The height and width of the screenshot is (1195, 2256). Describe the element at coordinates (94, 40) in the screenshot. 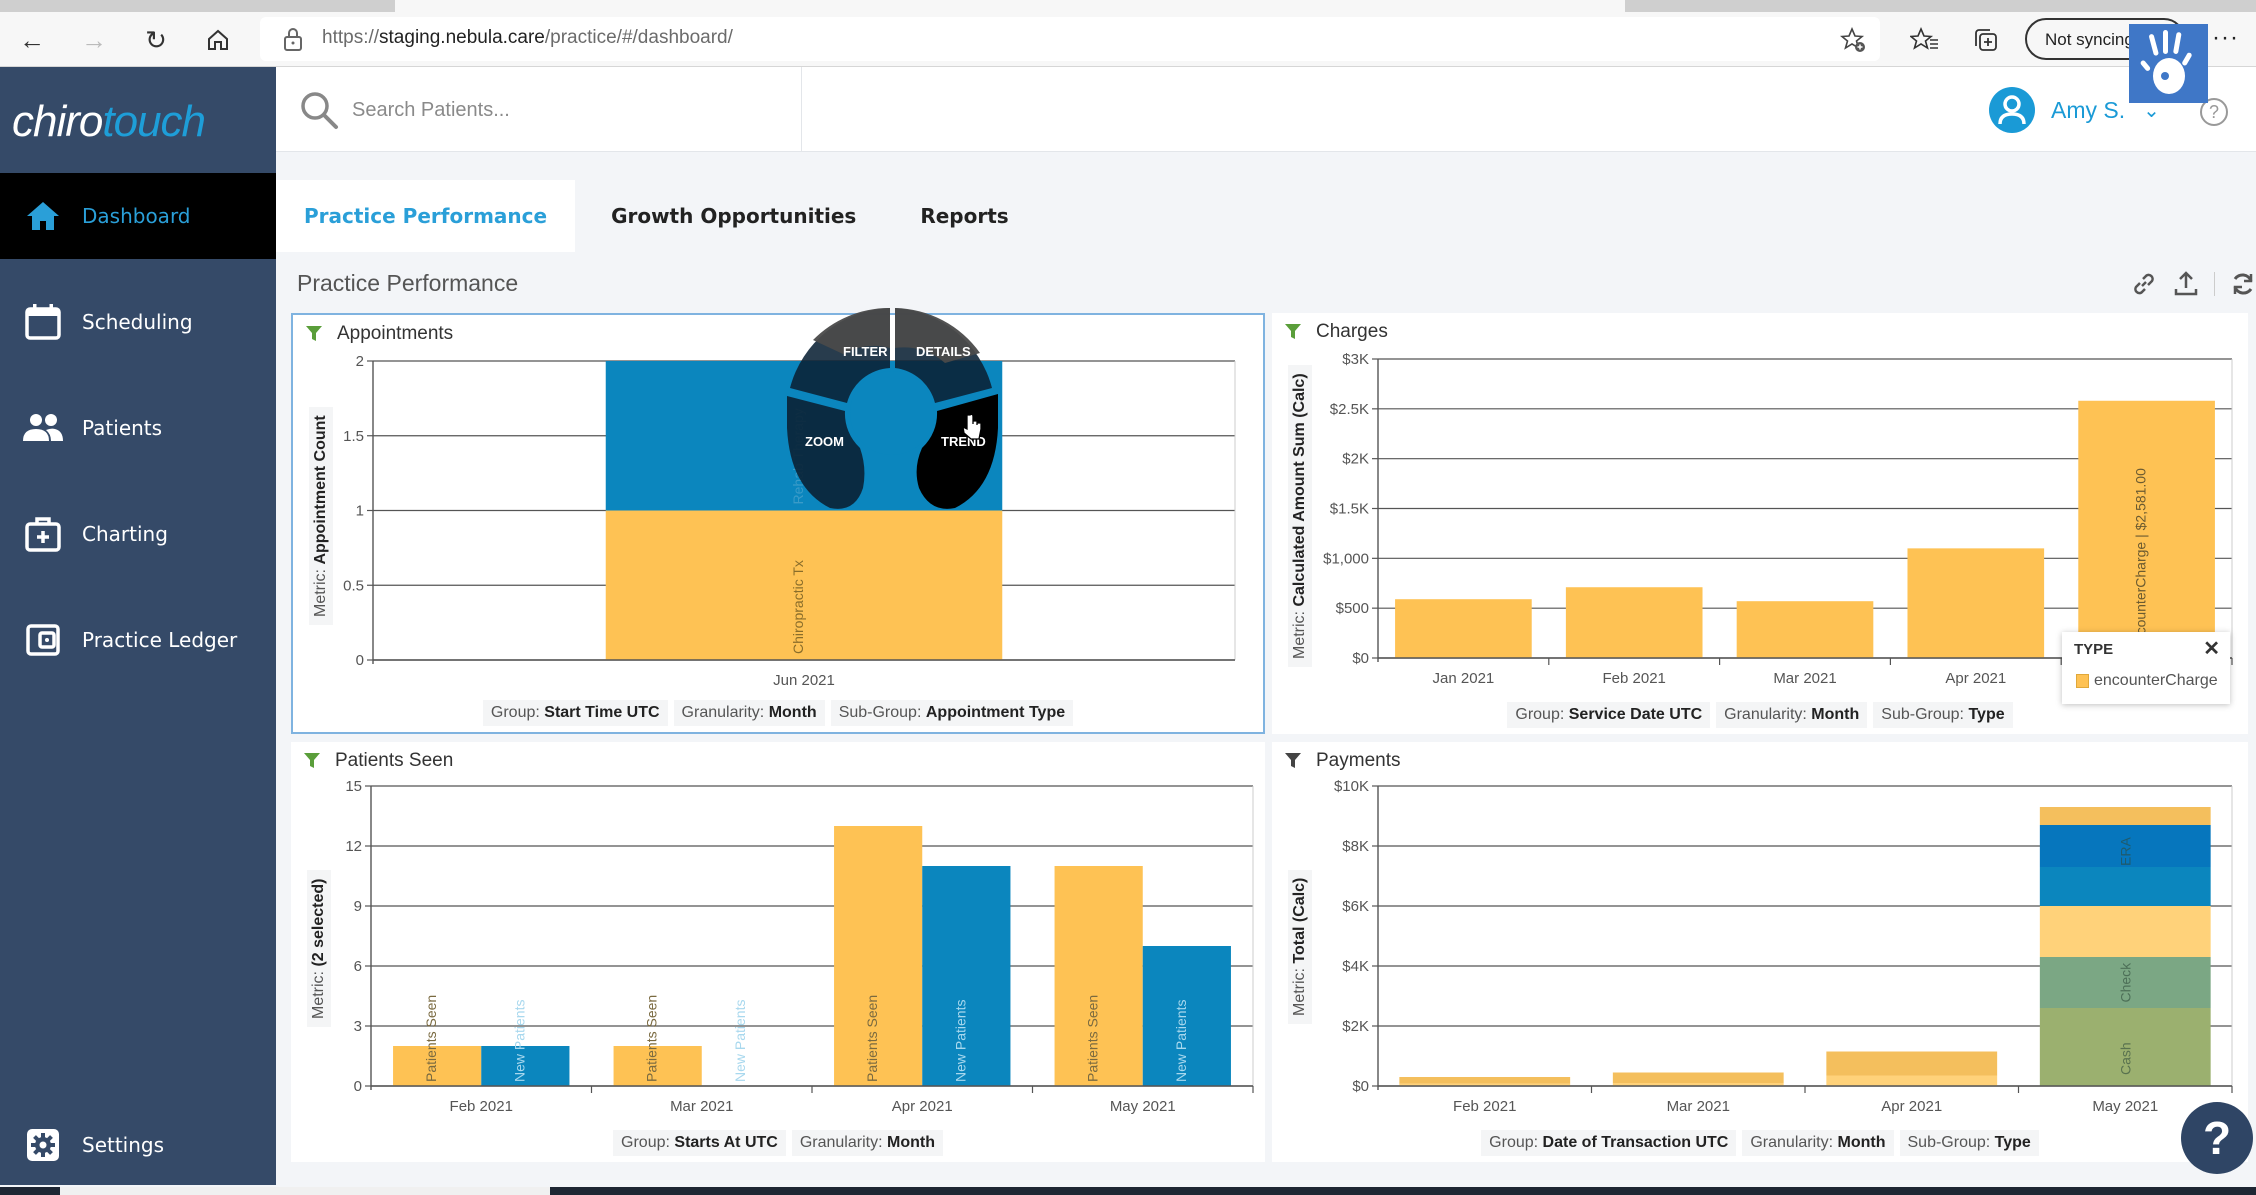

I see `forward-icon: →` at that location.